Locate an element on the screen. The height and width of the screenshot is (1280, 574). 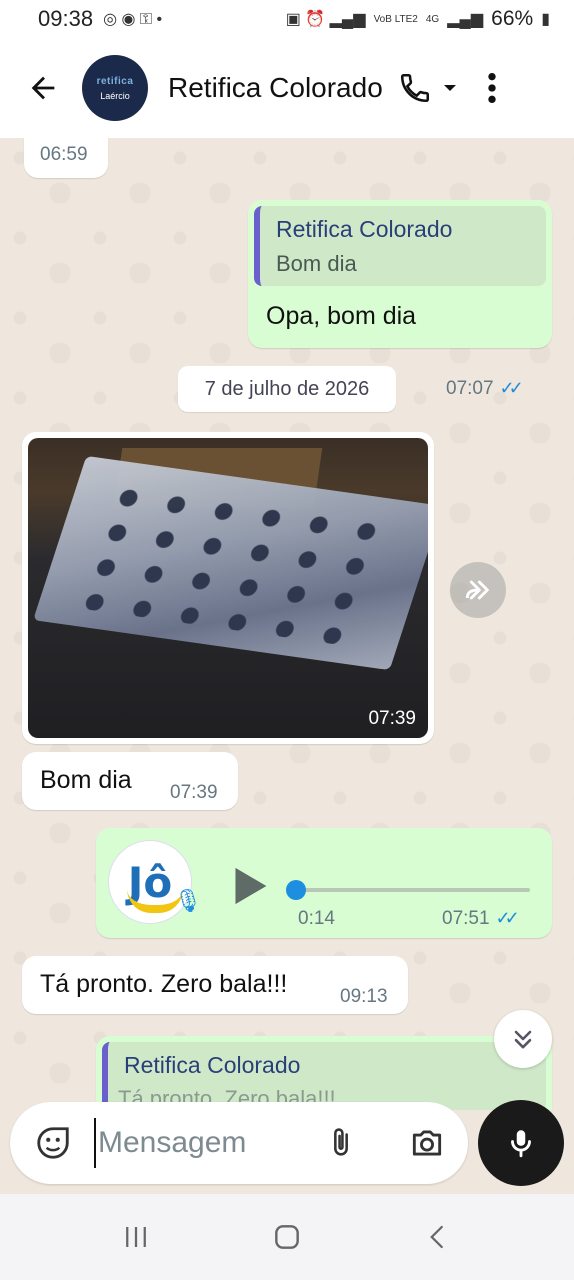
message-time: 06:59 is located at coordinates (64, 154).